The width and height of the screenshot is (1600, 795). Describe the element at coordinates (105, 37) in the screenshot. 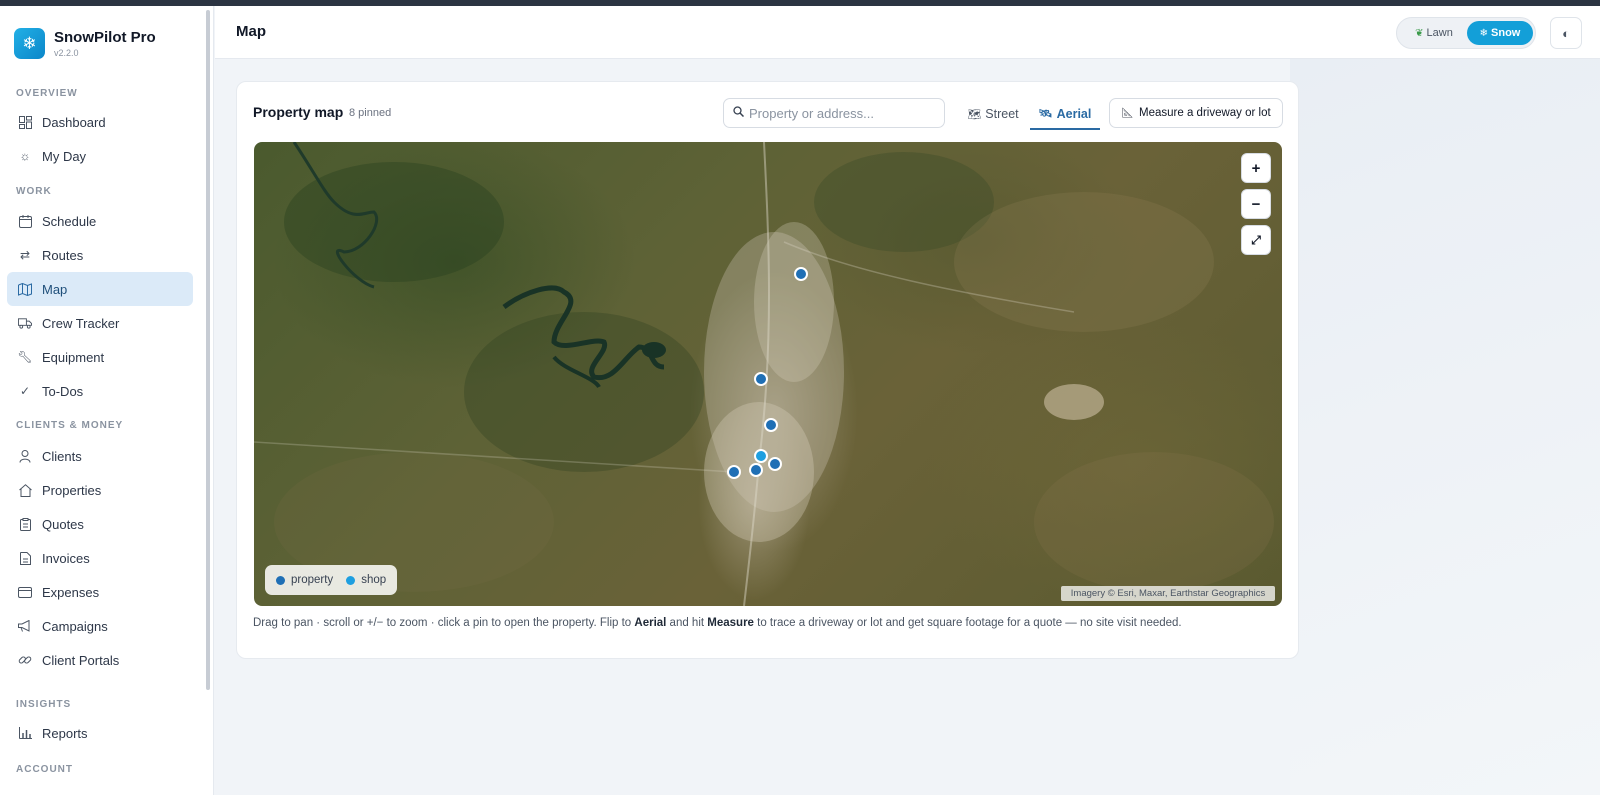

I see `app-name: SnowPilot Pro` at that location.